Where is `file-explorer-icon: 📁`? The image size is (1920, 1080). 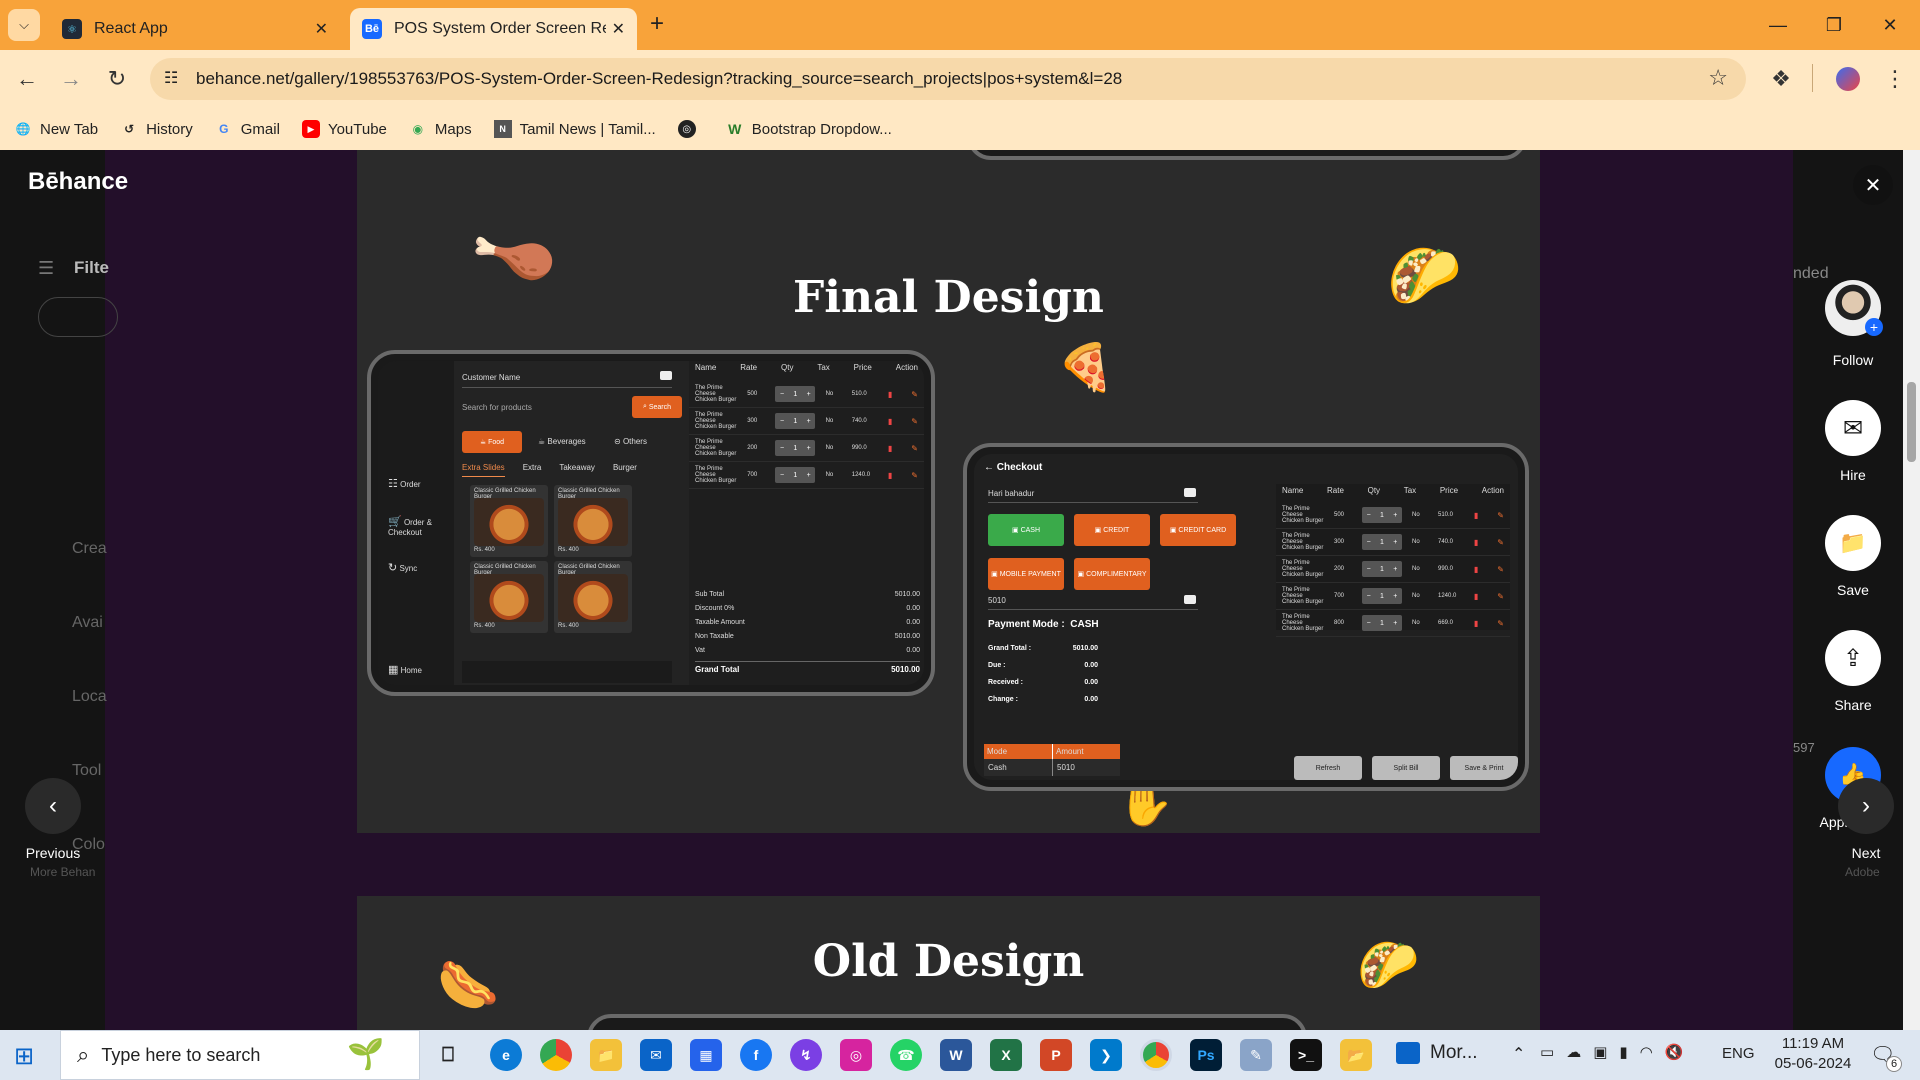 file-explorer-icon: 📁 is located at coordinates (606, 1055).